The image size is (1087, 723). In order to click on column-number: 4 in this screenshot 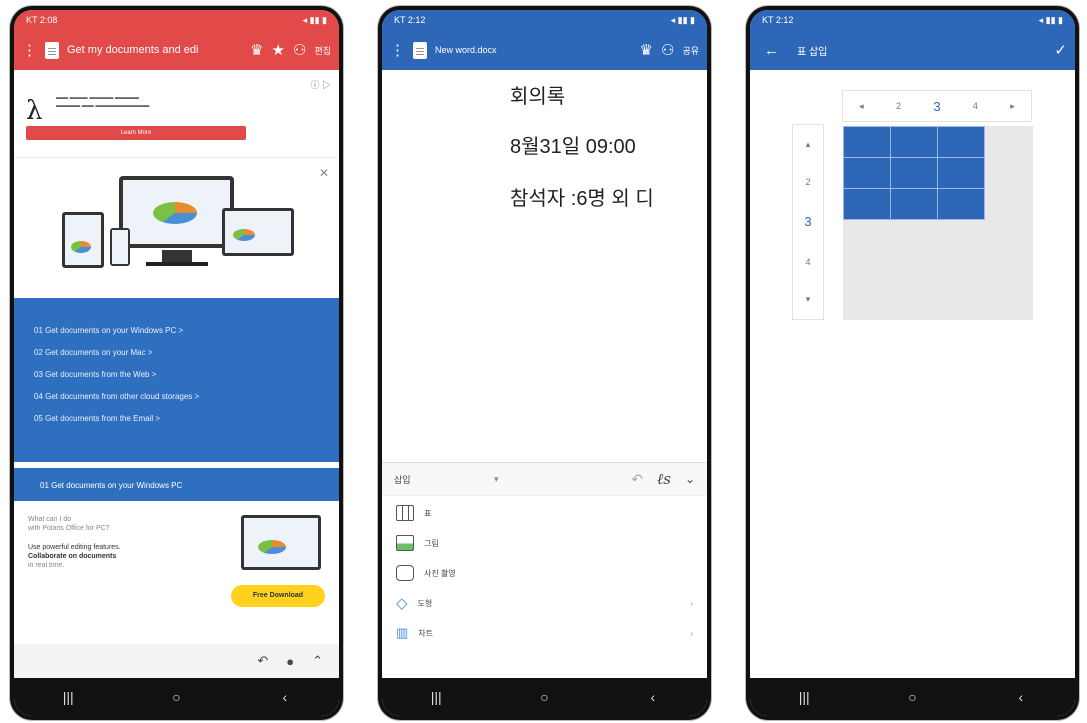, I will do `click(975, 106)`.